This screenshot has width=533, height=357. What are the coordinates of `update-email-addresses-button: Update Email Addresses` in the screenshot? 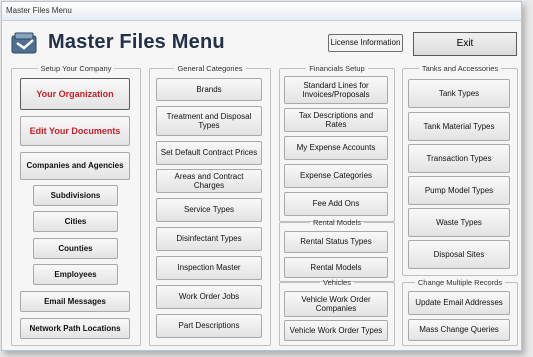 It's located at (459, 303).